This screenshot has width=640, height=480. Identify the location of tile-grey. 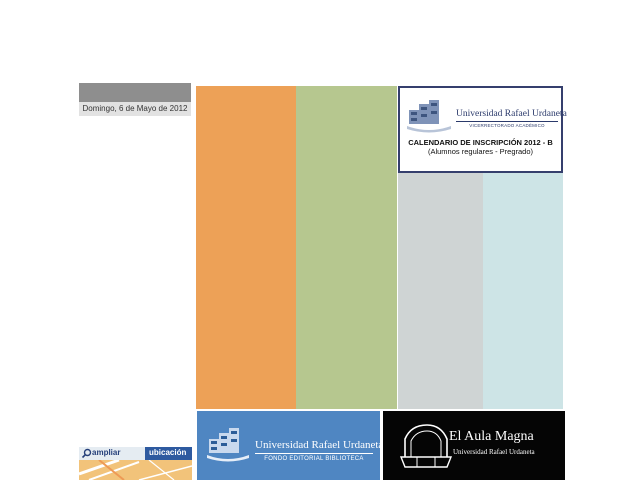
(440, 291).